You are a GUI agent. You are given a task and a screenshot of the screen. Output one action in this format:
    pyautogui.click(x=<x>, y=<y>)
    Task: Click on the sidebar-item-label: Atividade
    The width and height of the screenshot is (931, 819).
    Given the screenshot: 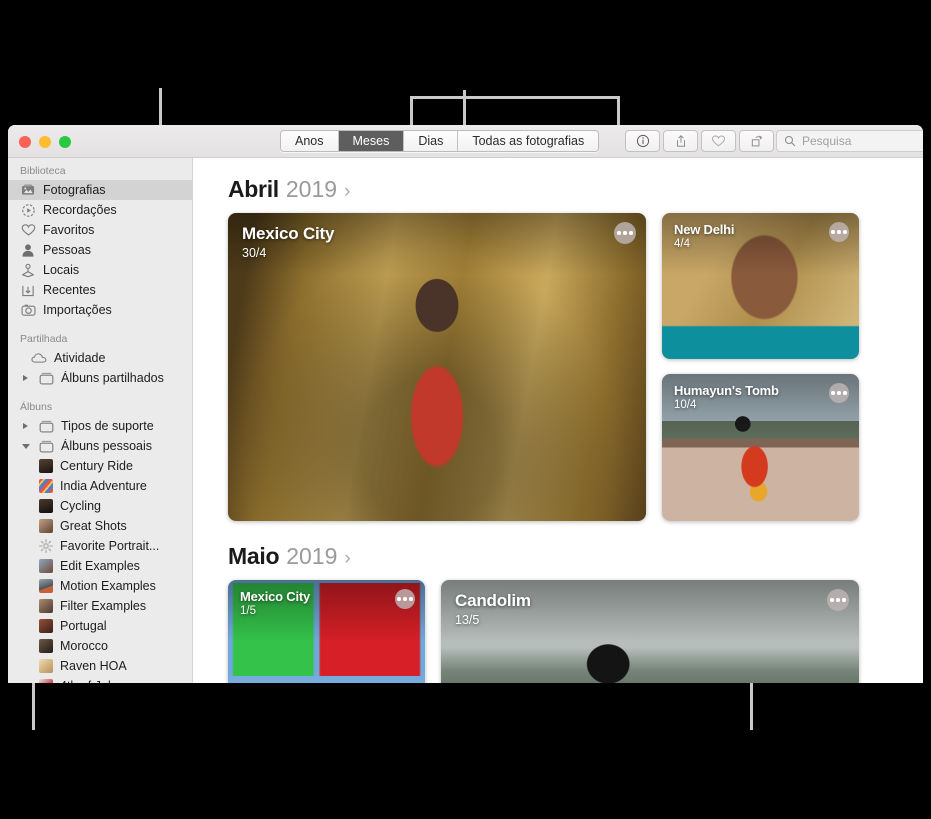 What is the action you would take?
    pyautogui.click(x=80, y=358)
    